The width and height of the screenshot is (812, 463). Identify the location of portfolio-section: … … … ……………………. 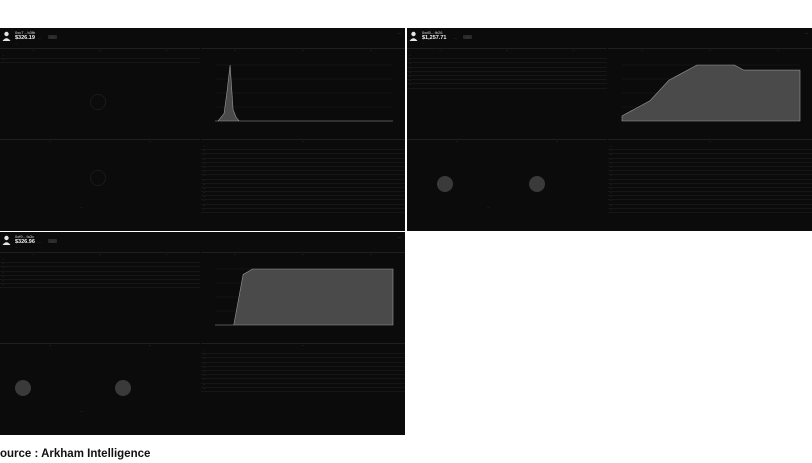
(507, 93).